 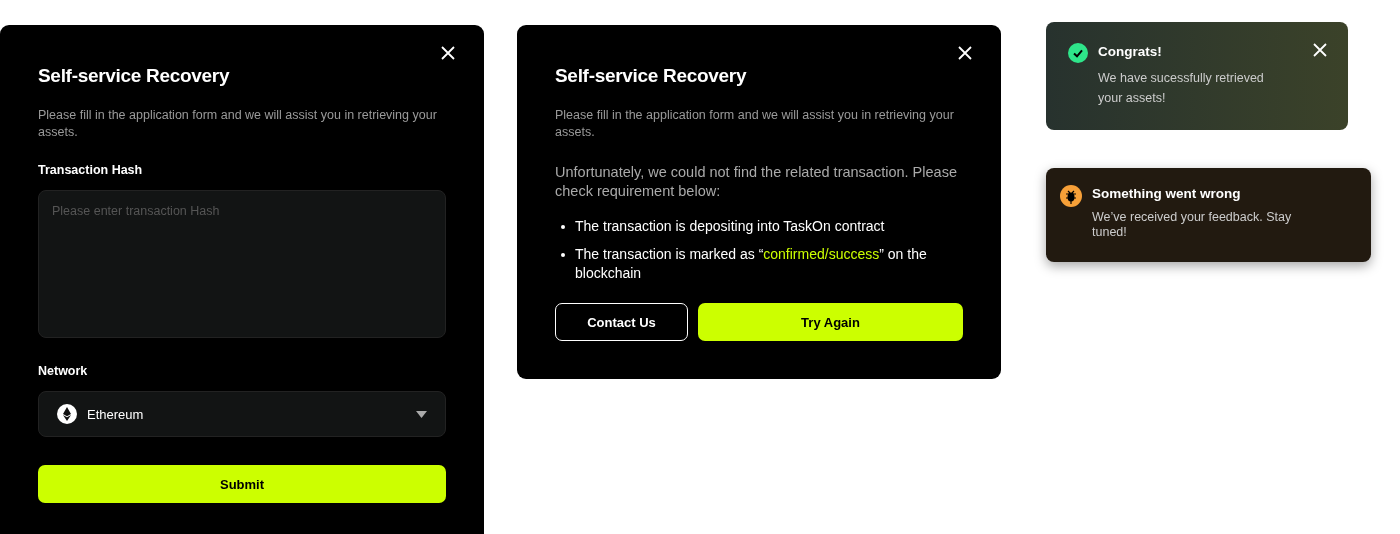 What do you see at coordinates (91, 170) in the screenshot?
I see `field-label: Transaction Hash` at bounding box center [91, 170].